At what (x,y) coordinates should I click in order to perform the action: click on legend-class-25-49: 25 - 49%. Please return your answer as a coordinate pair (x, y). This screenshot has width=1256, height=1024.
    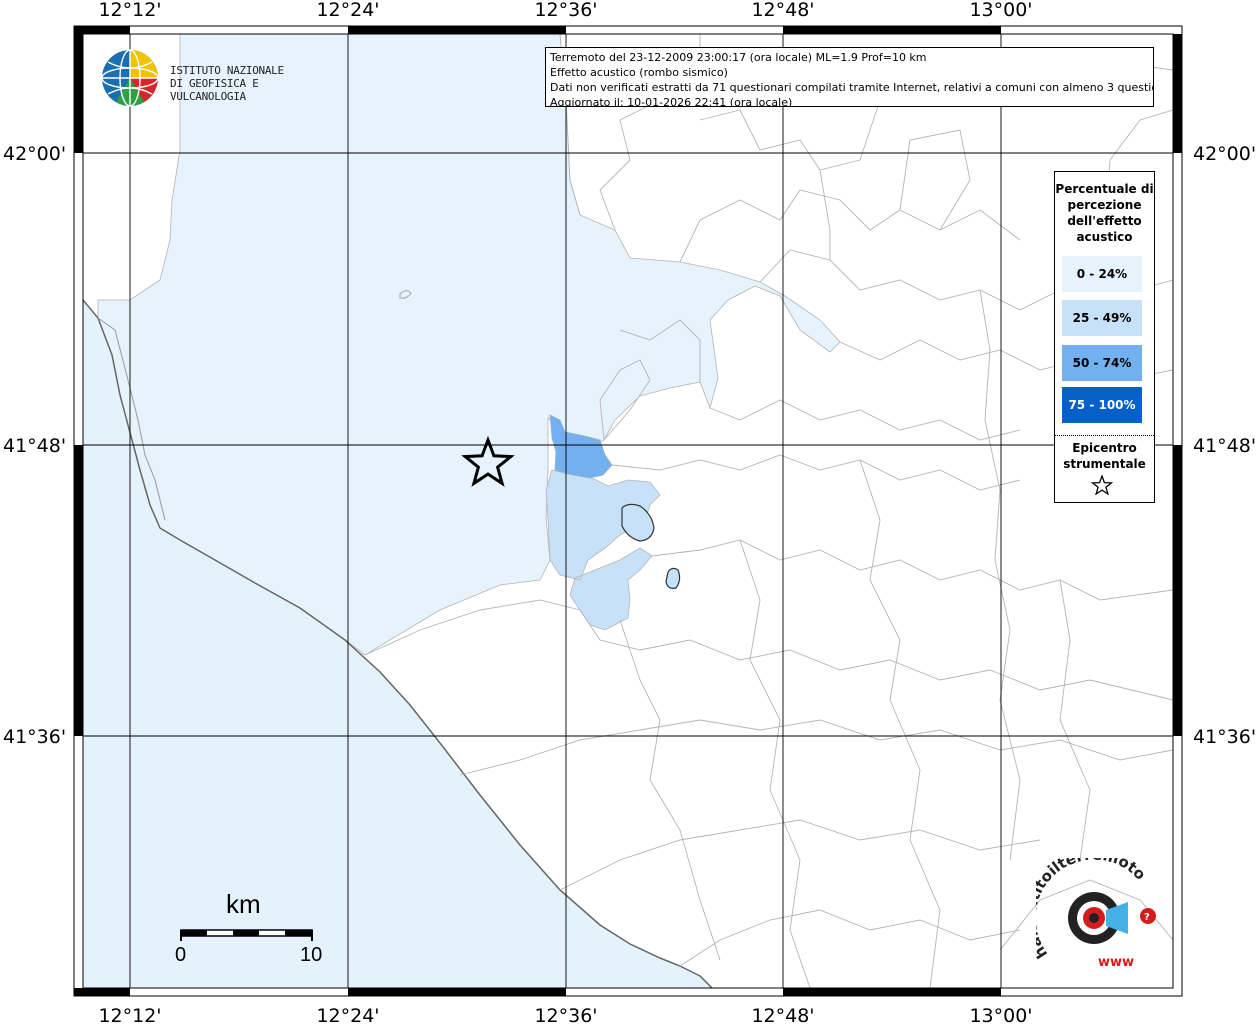
    Looking at the image, I should click on (1102, 318).